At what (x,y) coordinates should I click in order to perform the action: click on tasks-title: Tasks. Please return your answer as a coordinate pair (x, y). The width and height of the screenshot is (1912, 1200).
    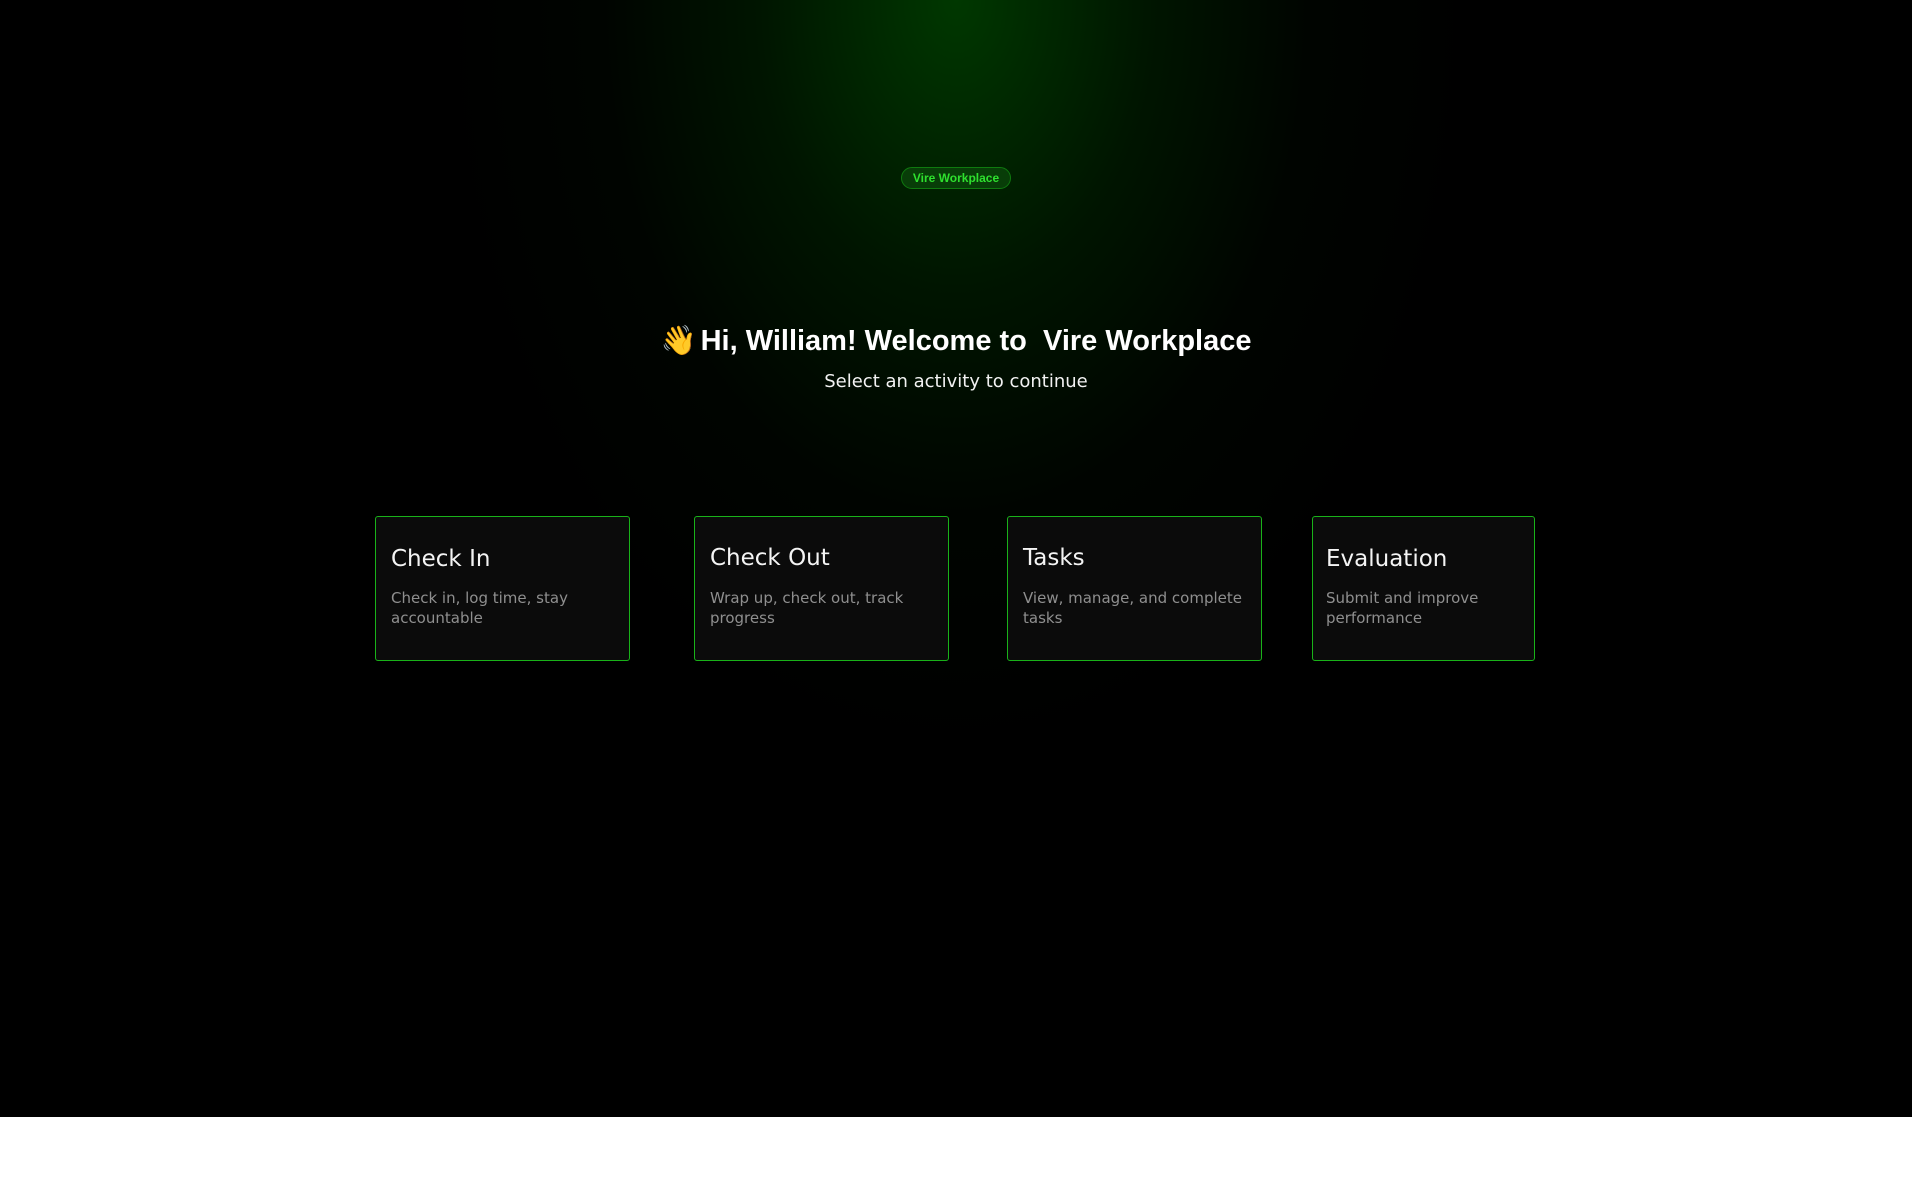
    Looking at the image, I should click on (1054, 558).